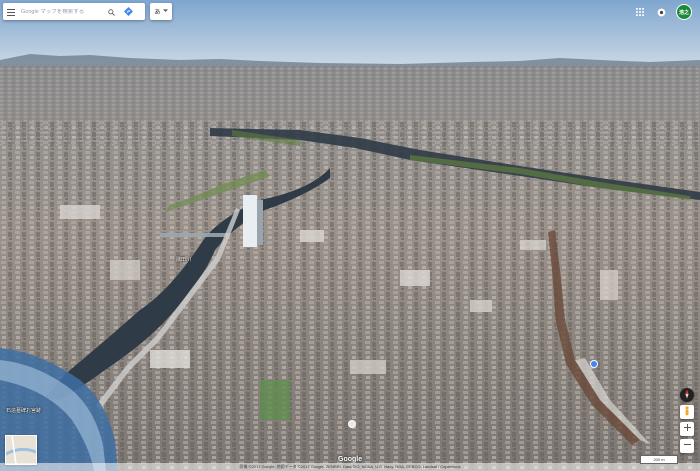  What do you see at coordinates (61, 11) in the screenshot?
I see `search-input` at bounding box center [61, 11].